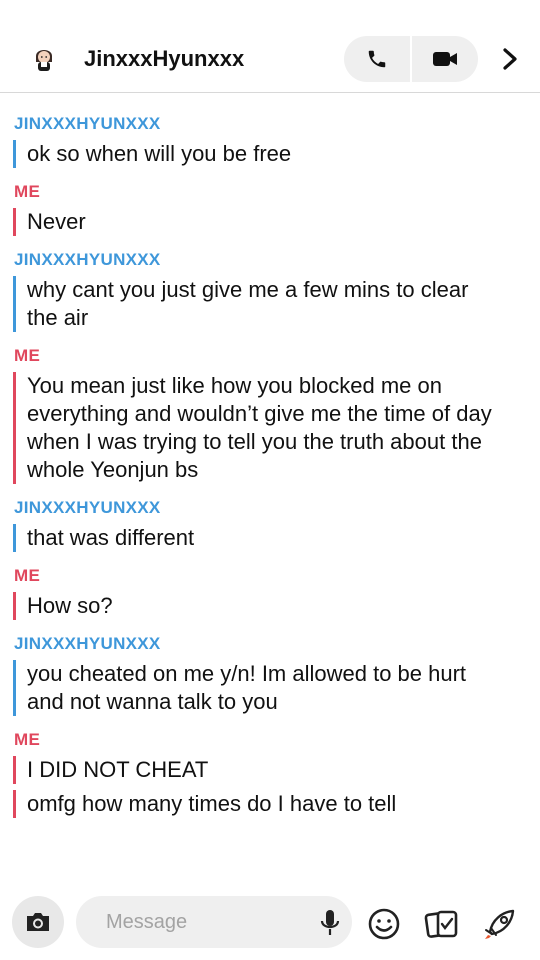  I want to click on smiley-icon, so click(384, 924).